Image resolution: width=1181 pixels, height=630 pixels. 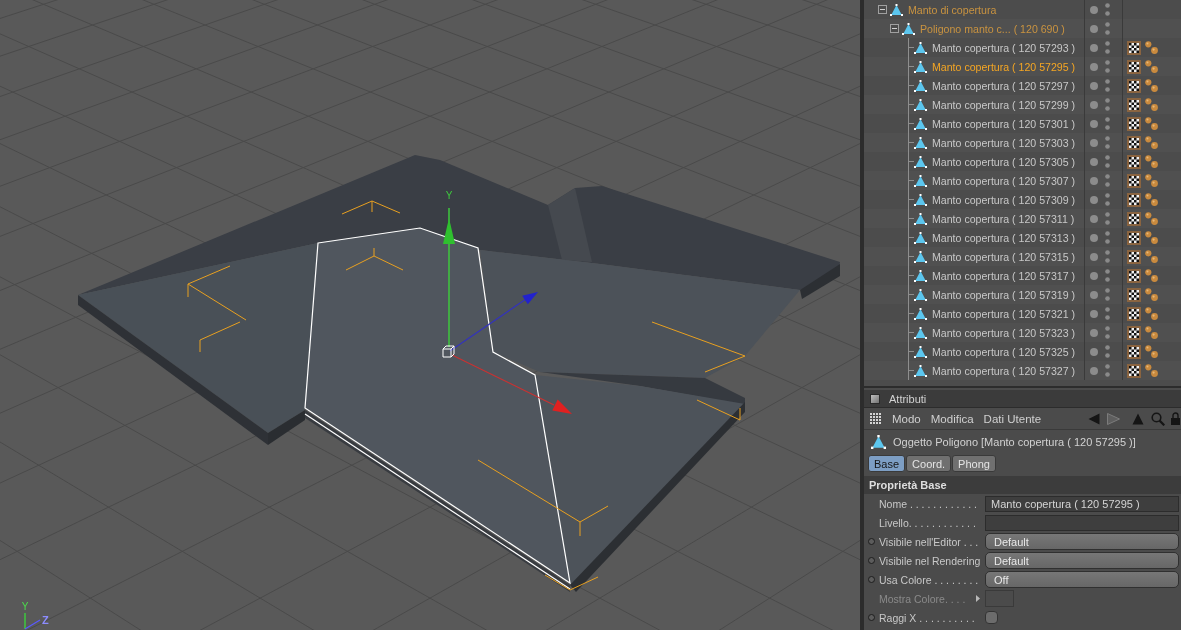 What do you see at coordinates (1175, 418) in the screenshot?
I see `lock-icon` at bounding box center [1175, 418].